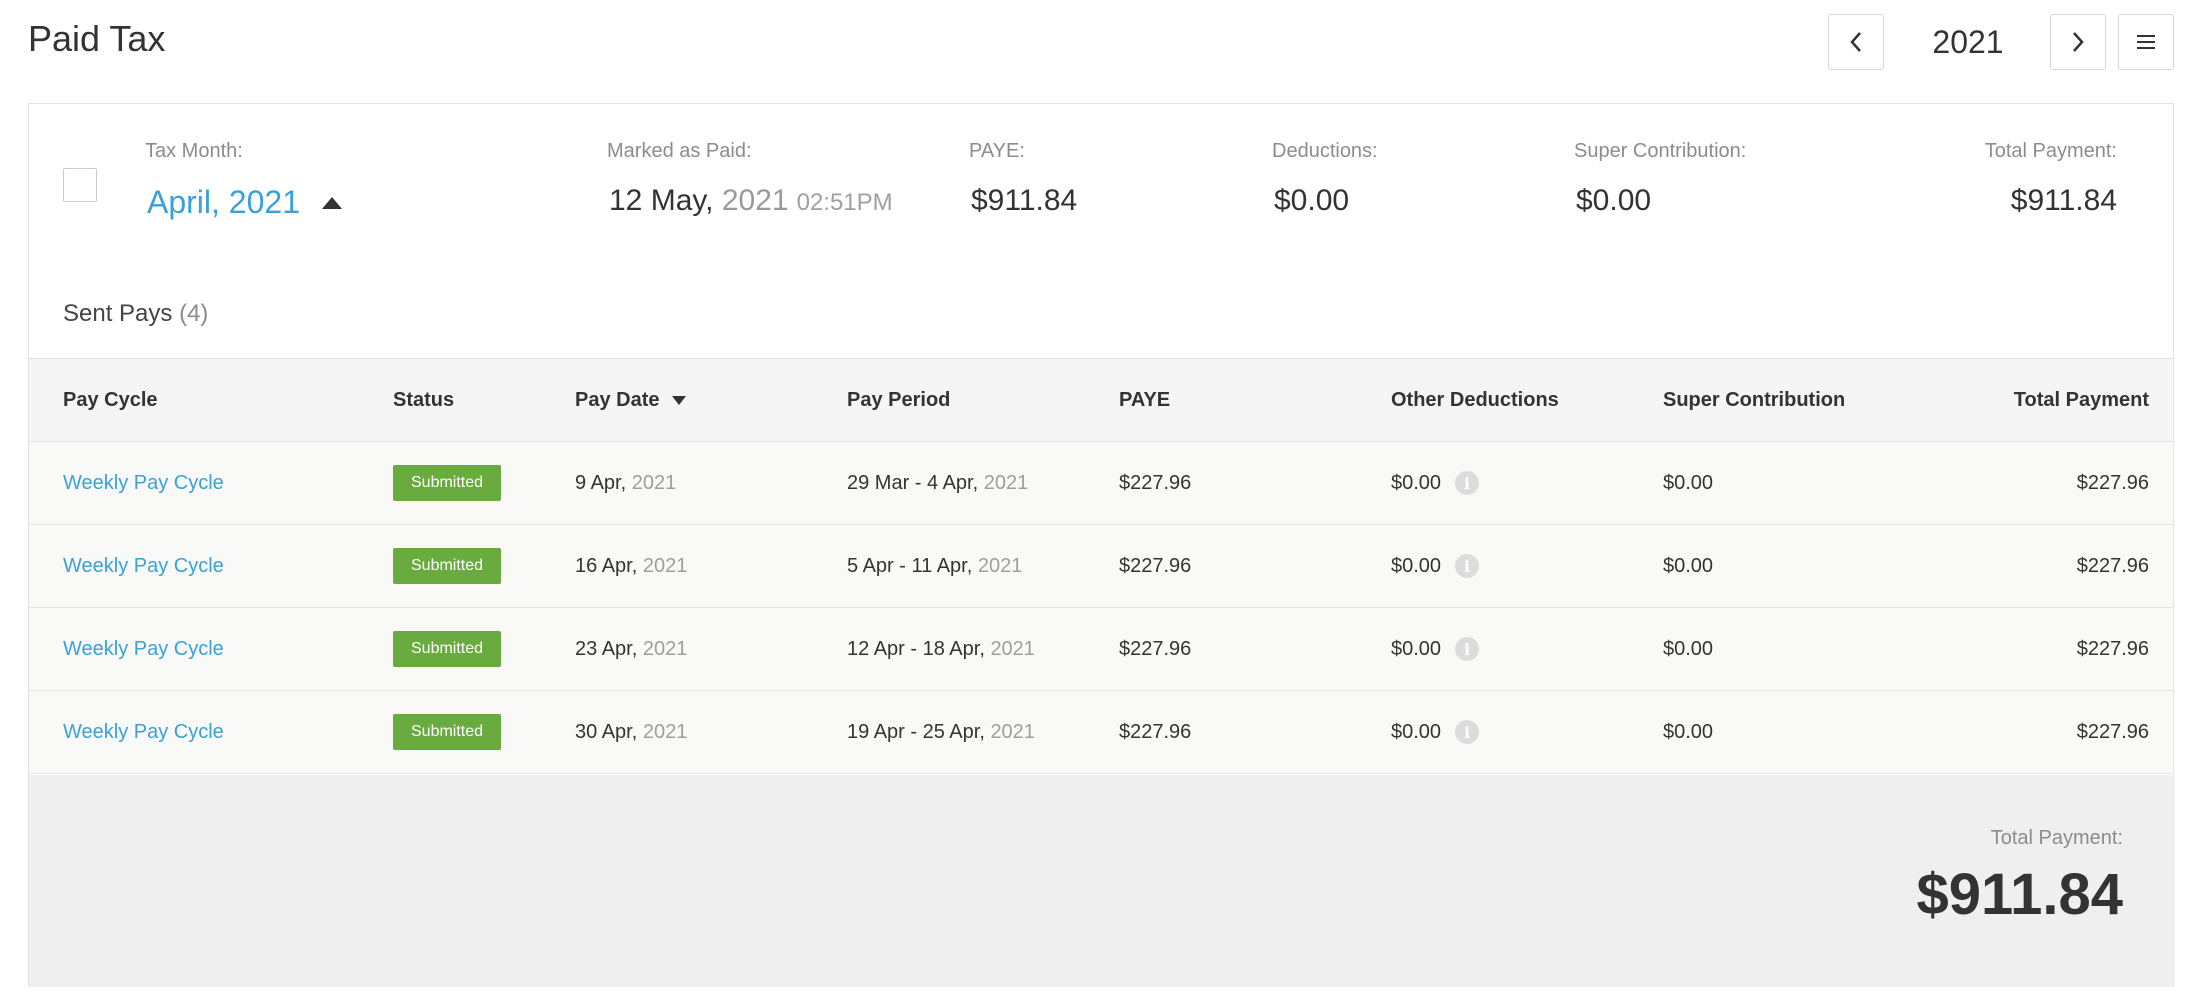 The image size is (2200, 1006). I want to click on marked-paid-value: 12 May, 2021 02:51PM, so click(751, 201).